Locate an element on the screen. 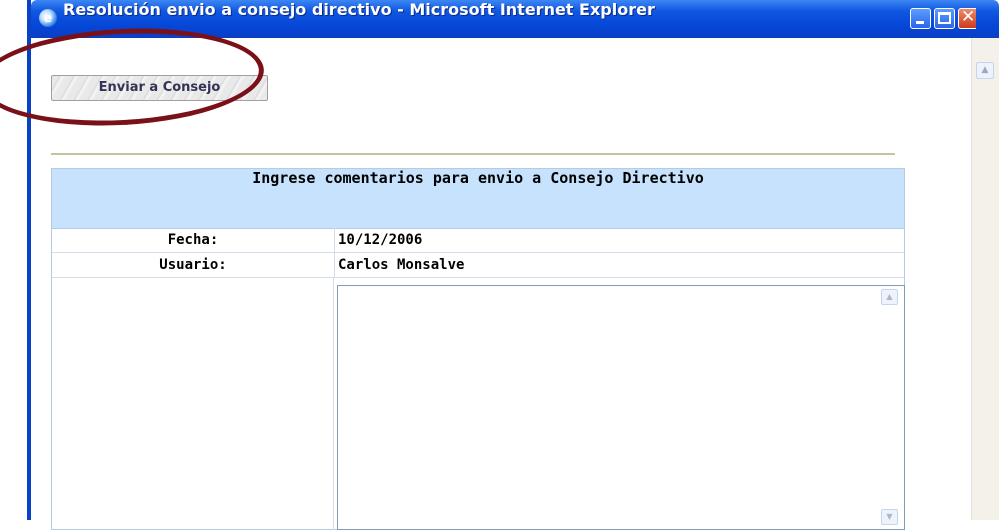 The height and width of the screenshot is (530, 999). fecha-row: Fecha: 10/12/2006 is located at coordinates (478, 240).